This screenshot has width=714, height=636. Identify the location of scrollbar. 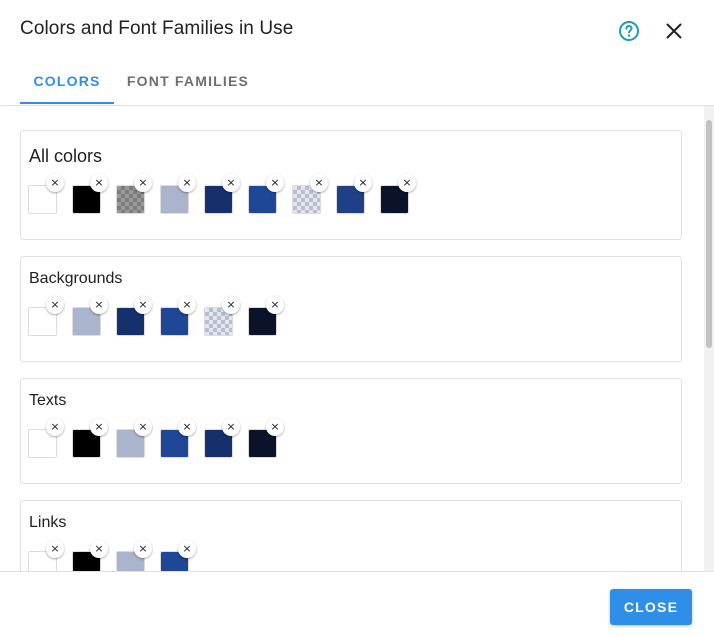
(709, 338).